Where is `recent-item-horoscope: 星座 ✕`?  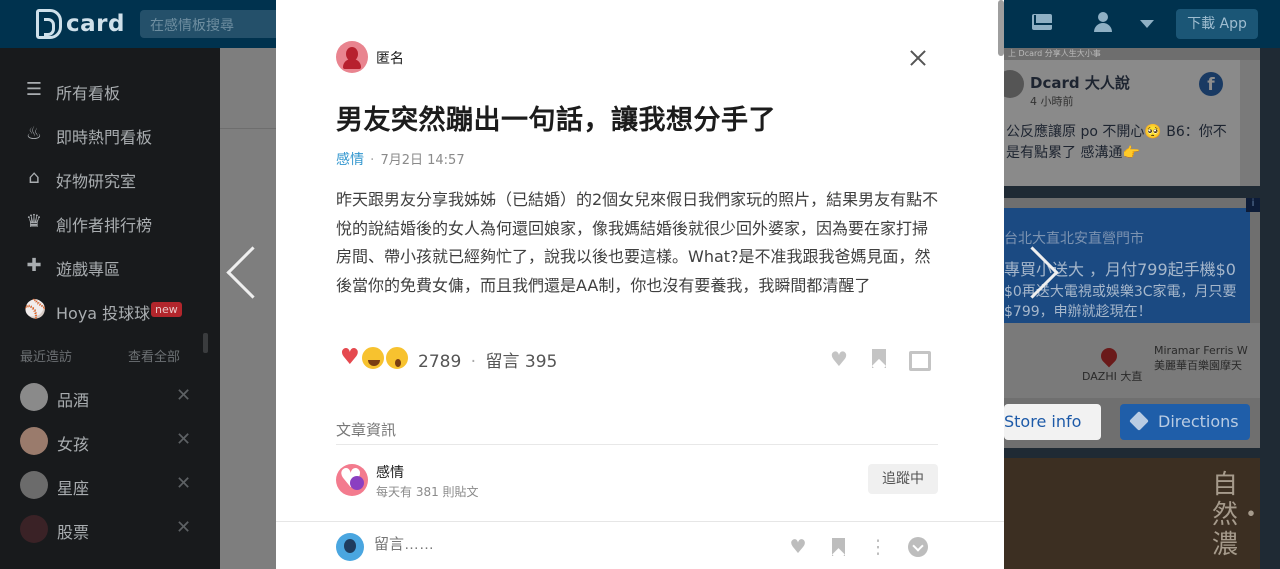
recent-item-horoscope: 星座 ✕ is located at coordinates (110, 485).